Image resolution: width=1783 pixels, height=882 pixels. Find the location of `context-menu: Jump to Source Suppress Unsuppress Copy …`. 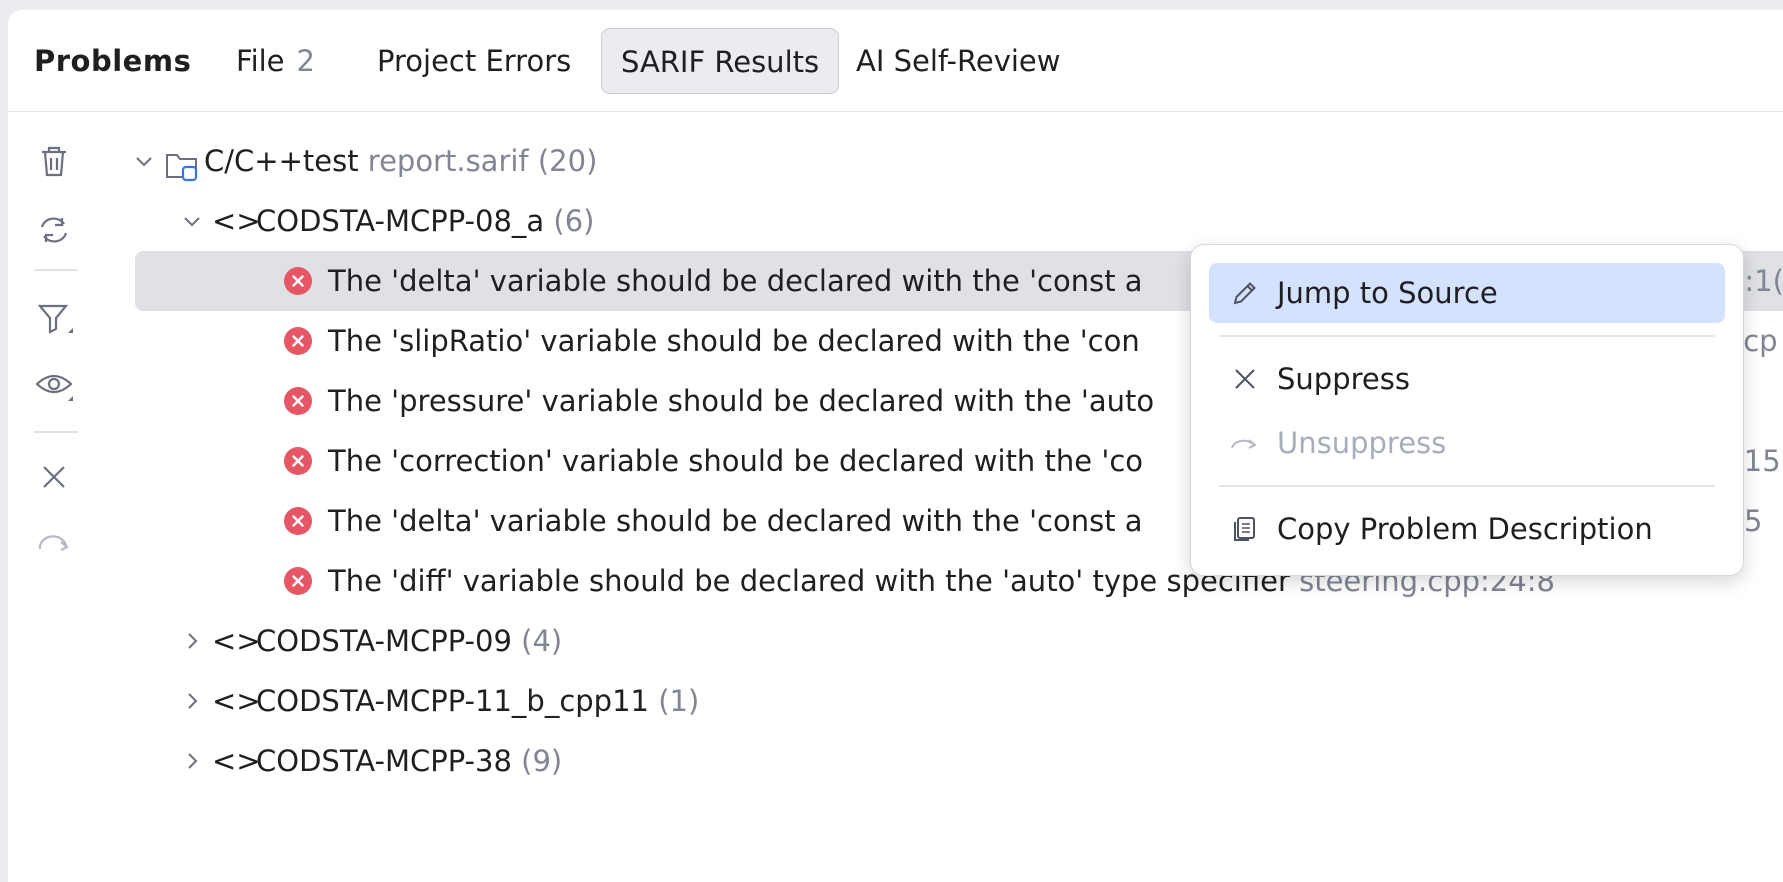

context-menu: Jump to Source Suppress Unsuppress Copy … is located at coordinates (1467, 410).